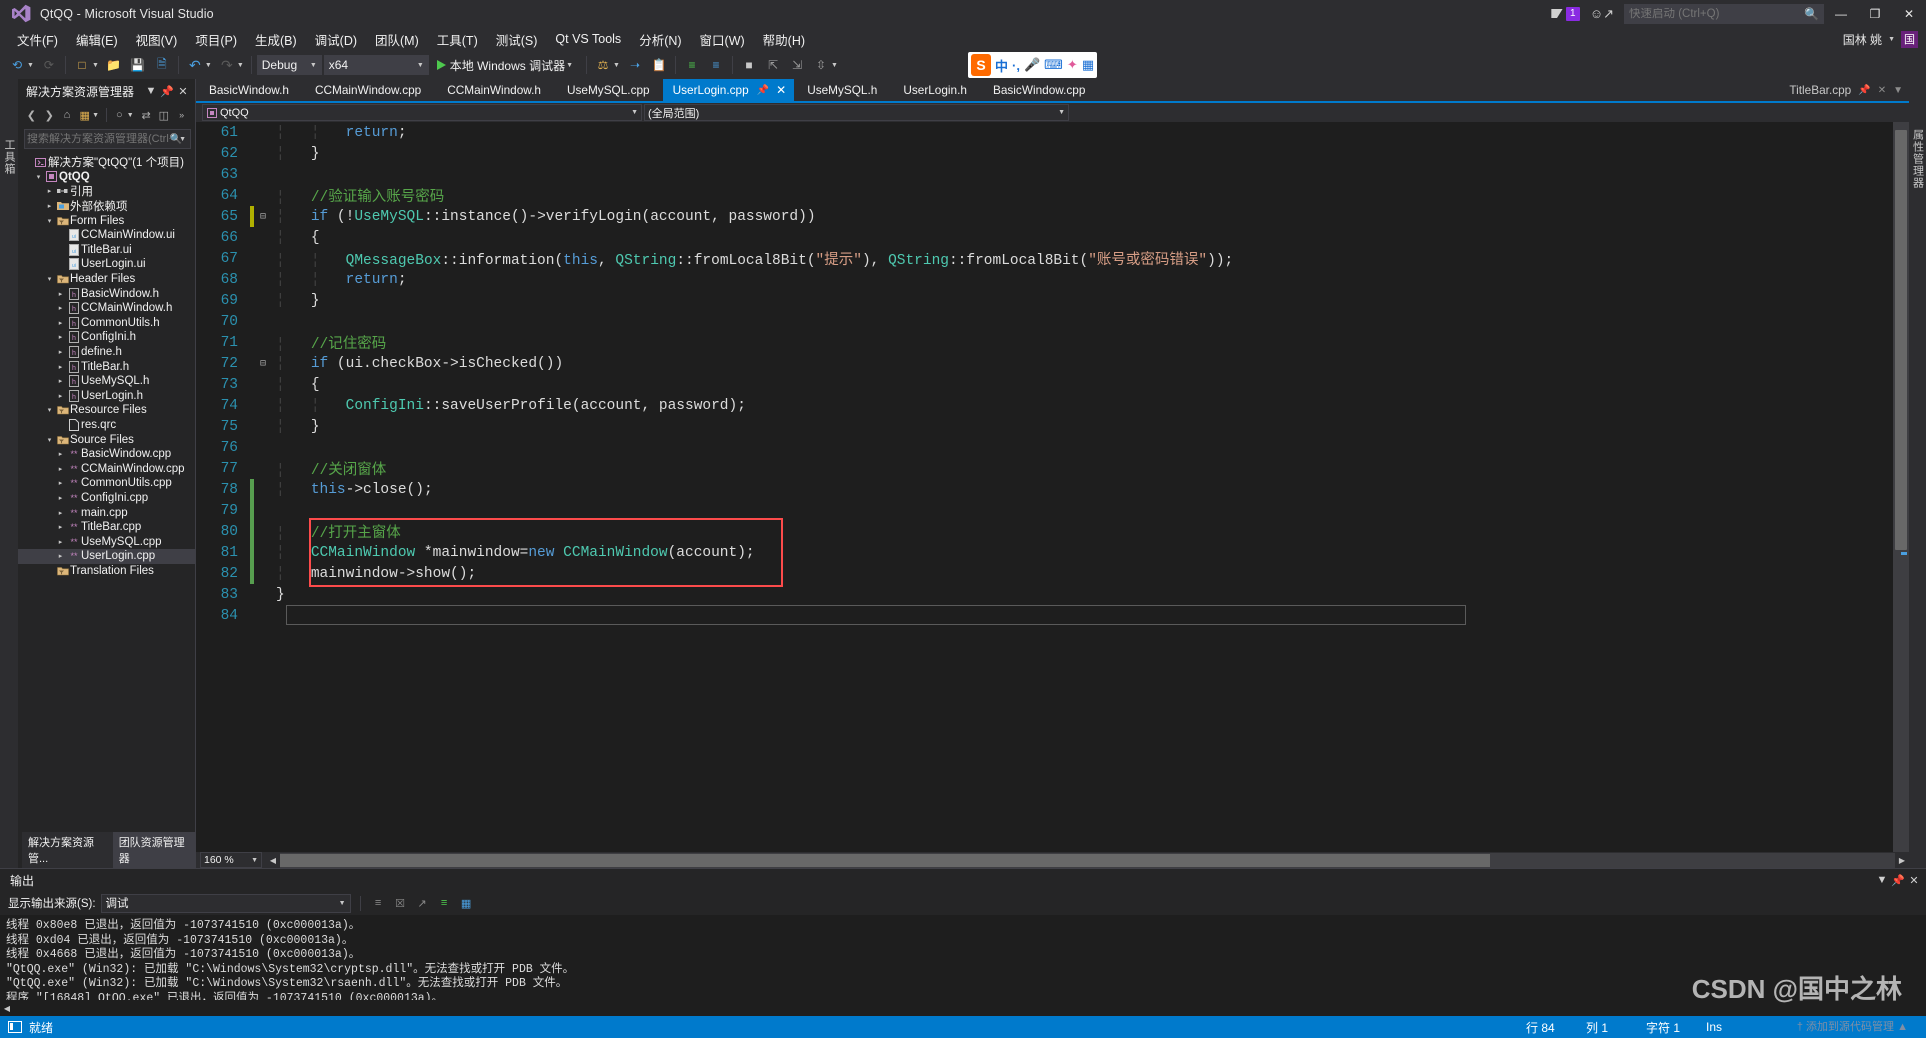 The height and width of the screenshot is (1038, 1926). What do you see at coordinates (635, 65) in the screenshot?
I see `pointer-icon: ➝` at bounding box center [635, 65].